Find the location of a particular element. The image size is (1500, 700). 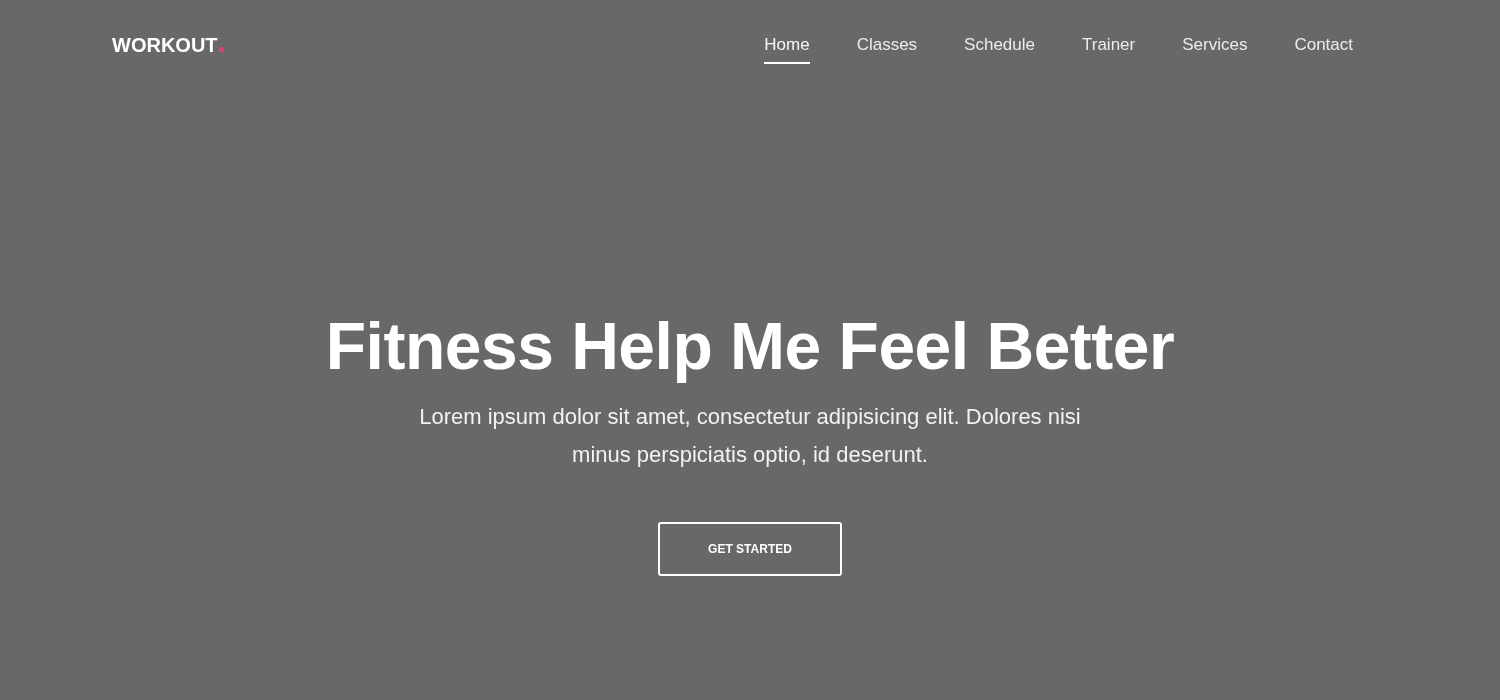

logo: WORKOUT is located at coordinates (165, 45).